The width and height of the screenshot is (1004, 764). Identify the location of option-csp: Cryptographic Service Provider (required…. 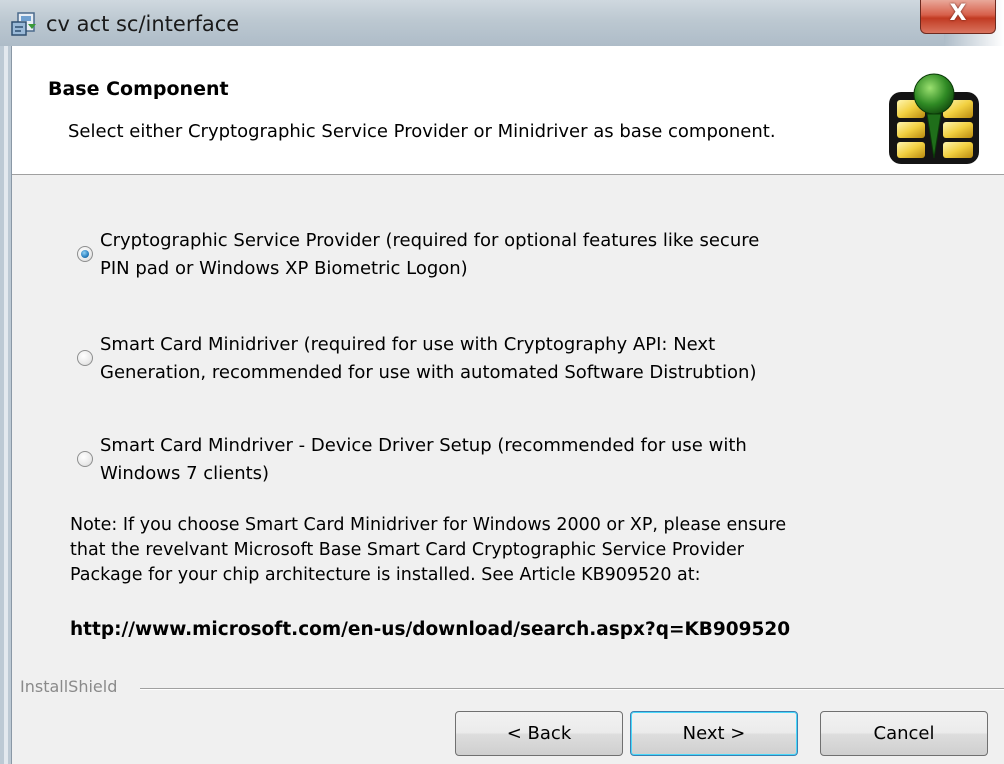
(502, 257).